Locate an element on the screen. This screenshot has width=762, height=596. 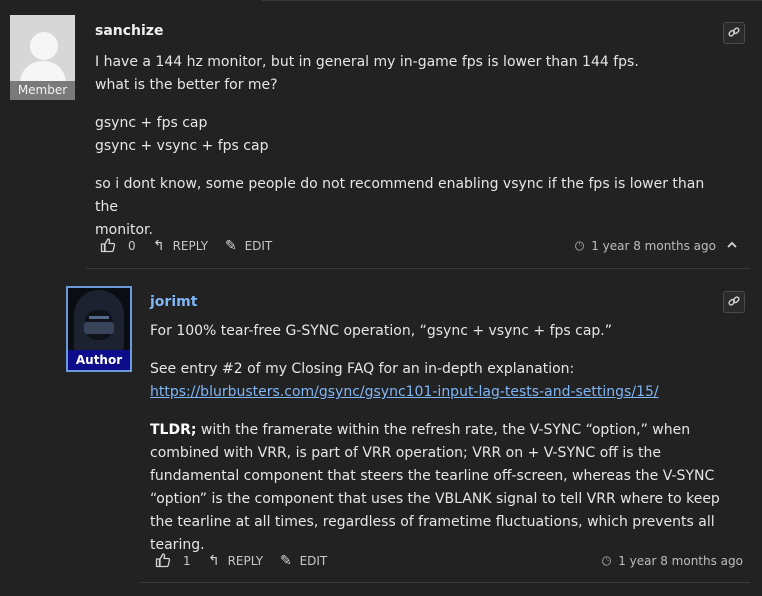
member-badge: Member is located at coordinates (42, 90).